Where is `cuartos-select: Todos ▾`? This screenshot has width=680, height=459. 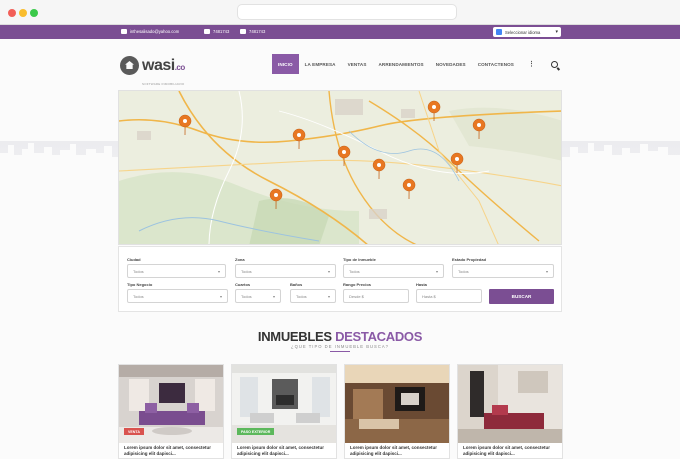 cuartos-select: Todos ▾ is located at coordinates (258, 296).